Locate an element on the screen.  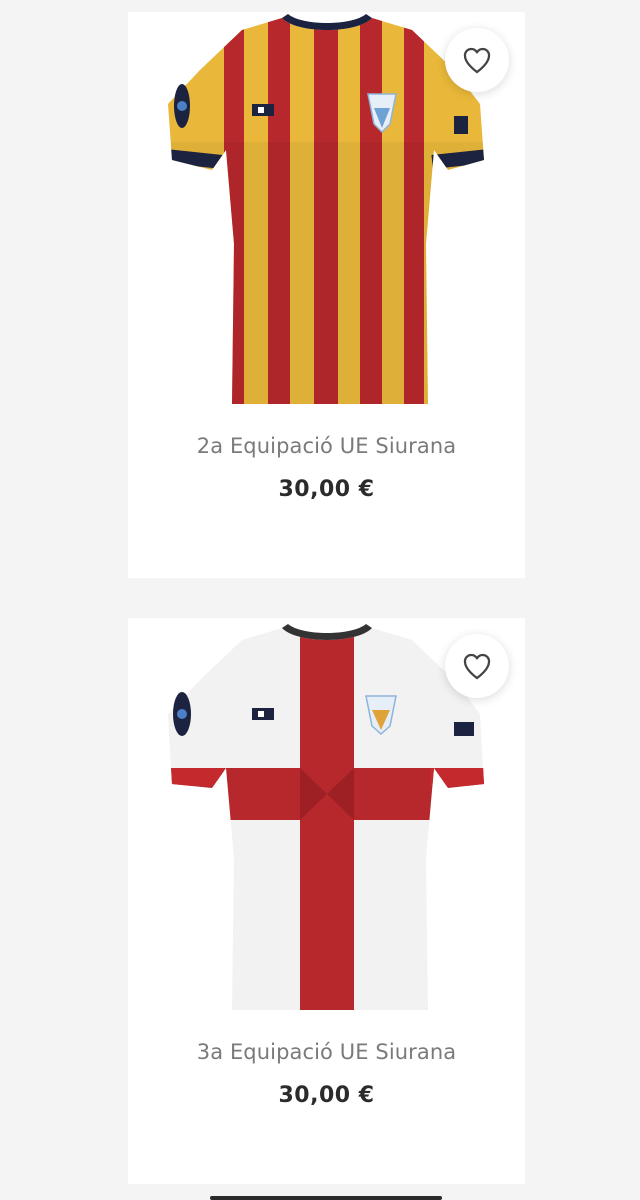
product-name: 3a Equipació UE Siurana is located at coordinates (326, 1052).